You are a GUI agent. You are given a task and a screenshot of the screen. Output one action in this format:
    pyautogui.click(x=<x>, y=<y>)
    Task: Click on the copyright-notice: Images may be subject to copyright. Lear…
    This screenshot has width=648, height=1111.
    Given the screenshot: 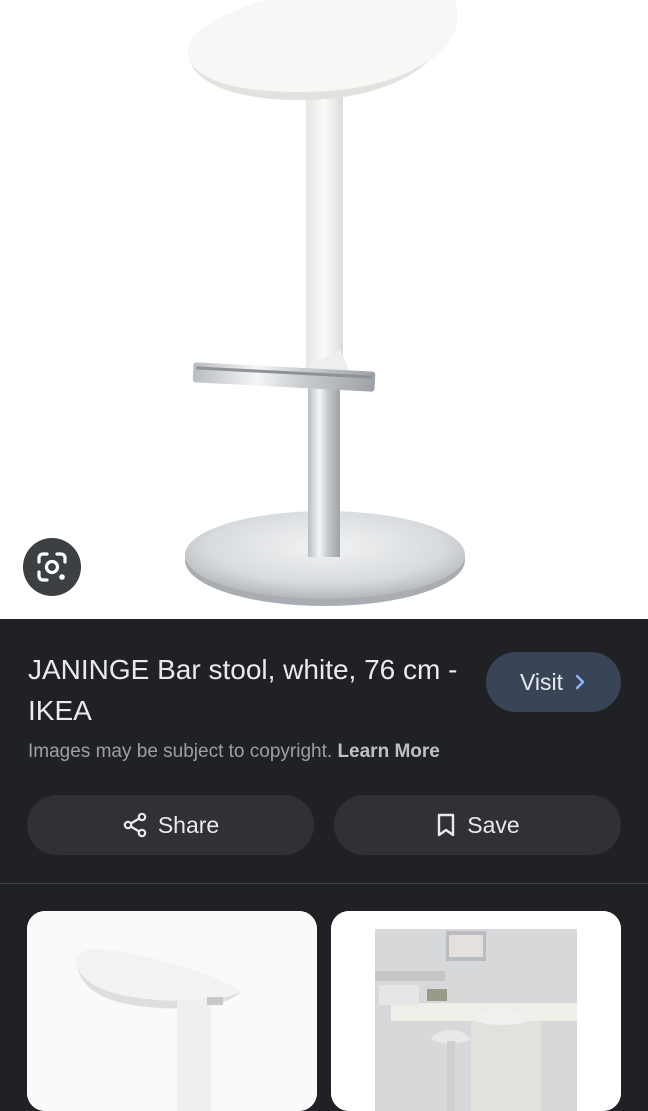 What is the action you would take?
    pyautogui.click(x=234, y=752)
    